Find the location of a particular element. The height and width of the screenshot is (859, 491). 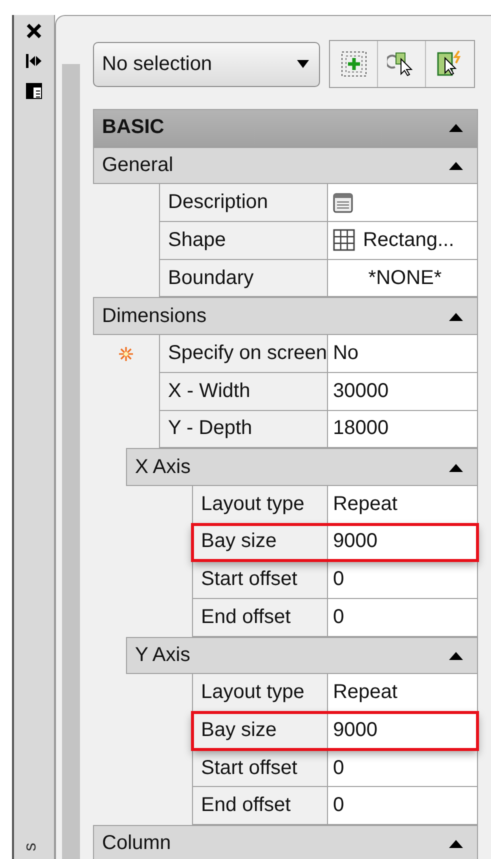

property-label: Y - Depth is located at coordinates (243, 429).